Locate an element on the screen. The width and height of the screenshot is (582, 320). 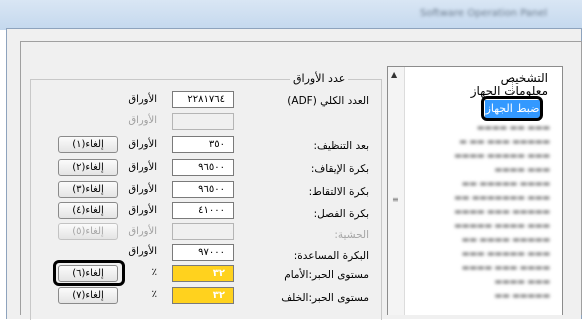
value-field-after-cleaning: ٣٥٠ is located at coordinates (203, 144).